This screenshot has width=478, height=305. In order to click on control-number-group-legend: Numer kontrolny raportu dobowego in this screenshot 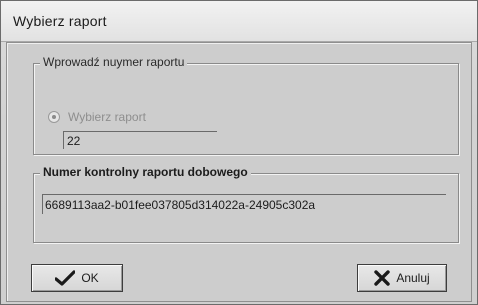, I will do `click(145, 172)`.